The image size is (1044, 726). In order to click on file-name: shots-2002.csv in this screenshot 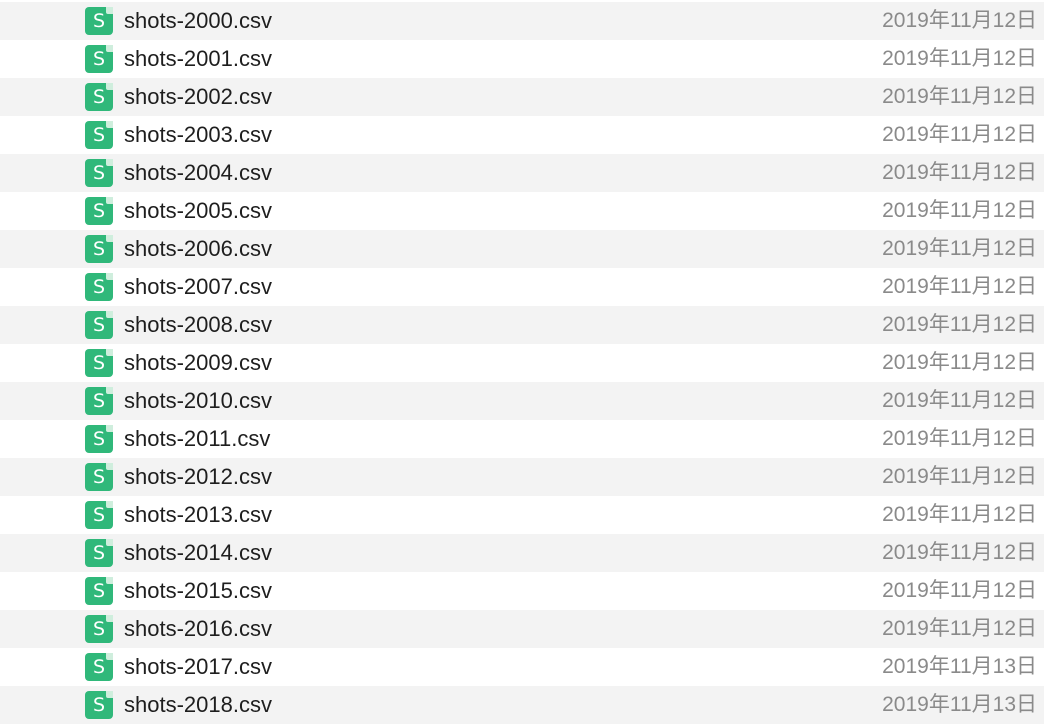, I will do `click(198, 96)`.